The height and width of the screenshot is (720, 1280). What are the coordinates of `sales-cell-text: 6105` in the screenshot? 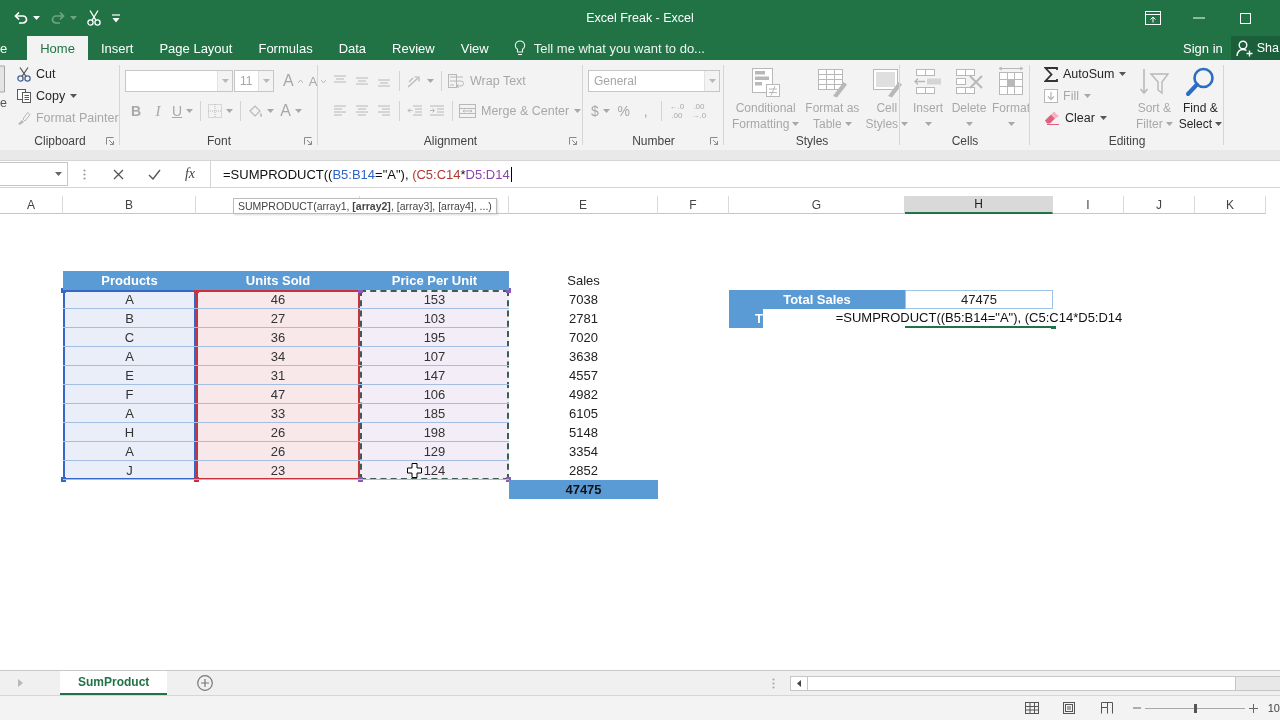 It's located at (583, 414).